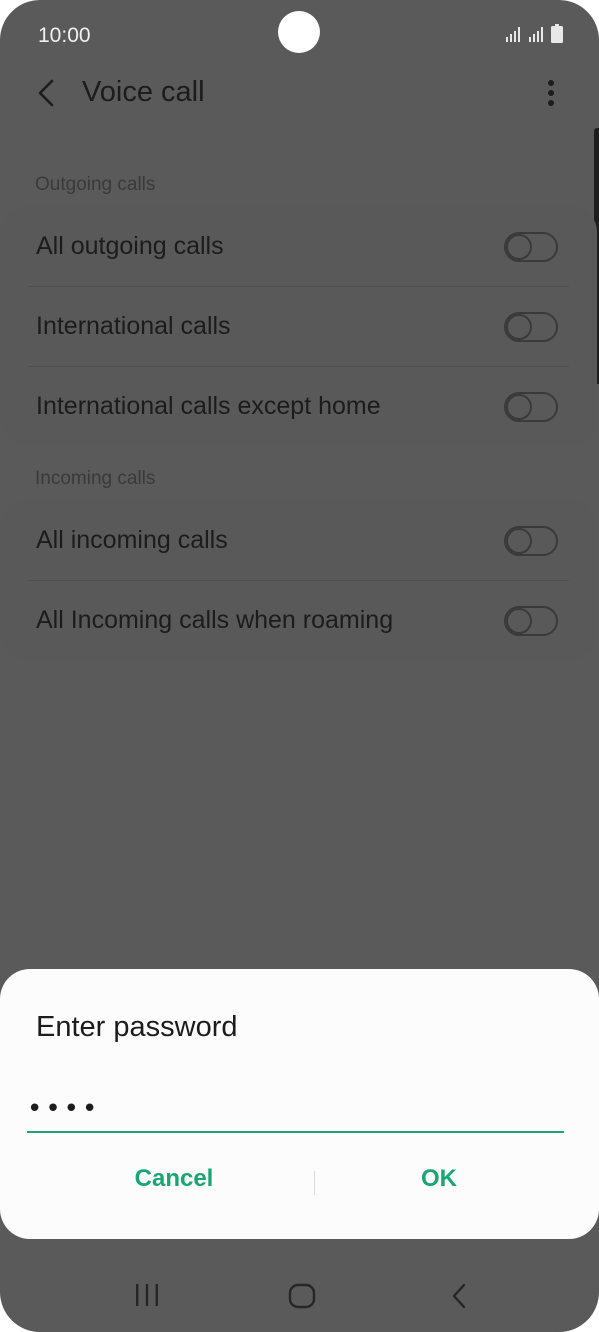 This screenshot has width=599, height=1332. Describe the element at coordinates (439, 1179) in the screenshot. I see `ok-button: OK` at that location.